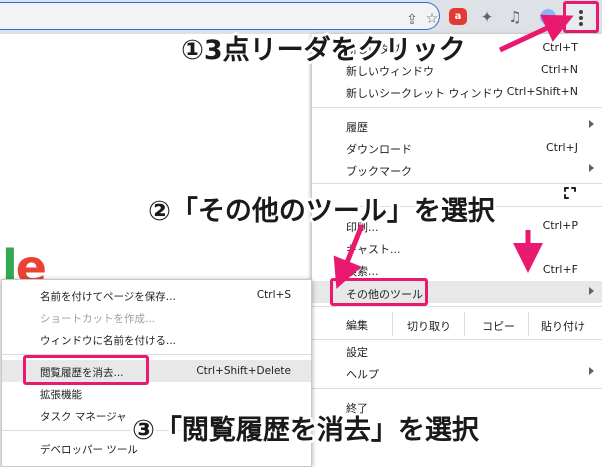 The height and width of the screenshot is (467, 602). What do you see at coordinates (305, 430) in the screenshot?
I see `callout-step3: ③「閲覧履歴を消去」を選択` at bounding box center [305, 430].